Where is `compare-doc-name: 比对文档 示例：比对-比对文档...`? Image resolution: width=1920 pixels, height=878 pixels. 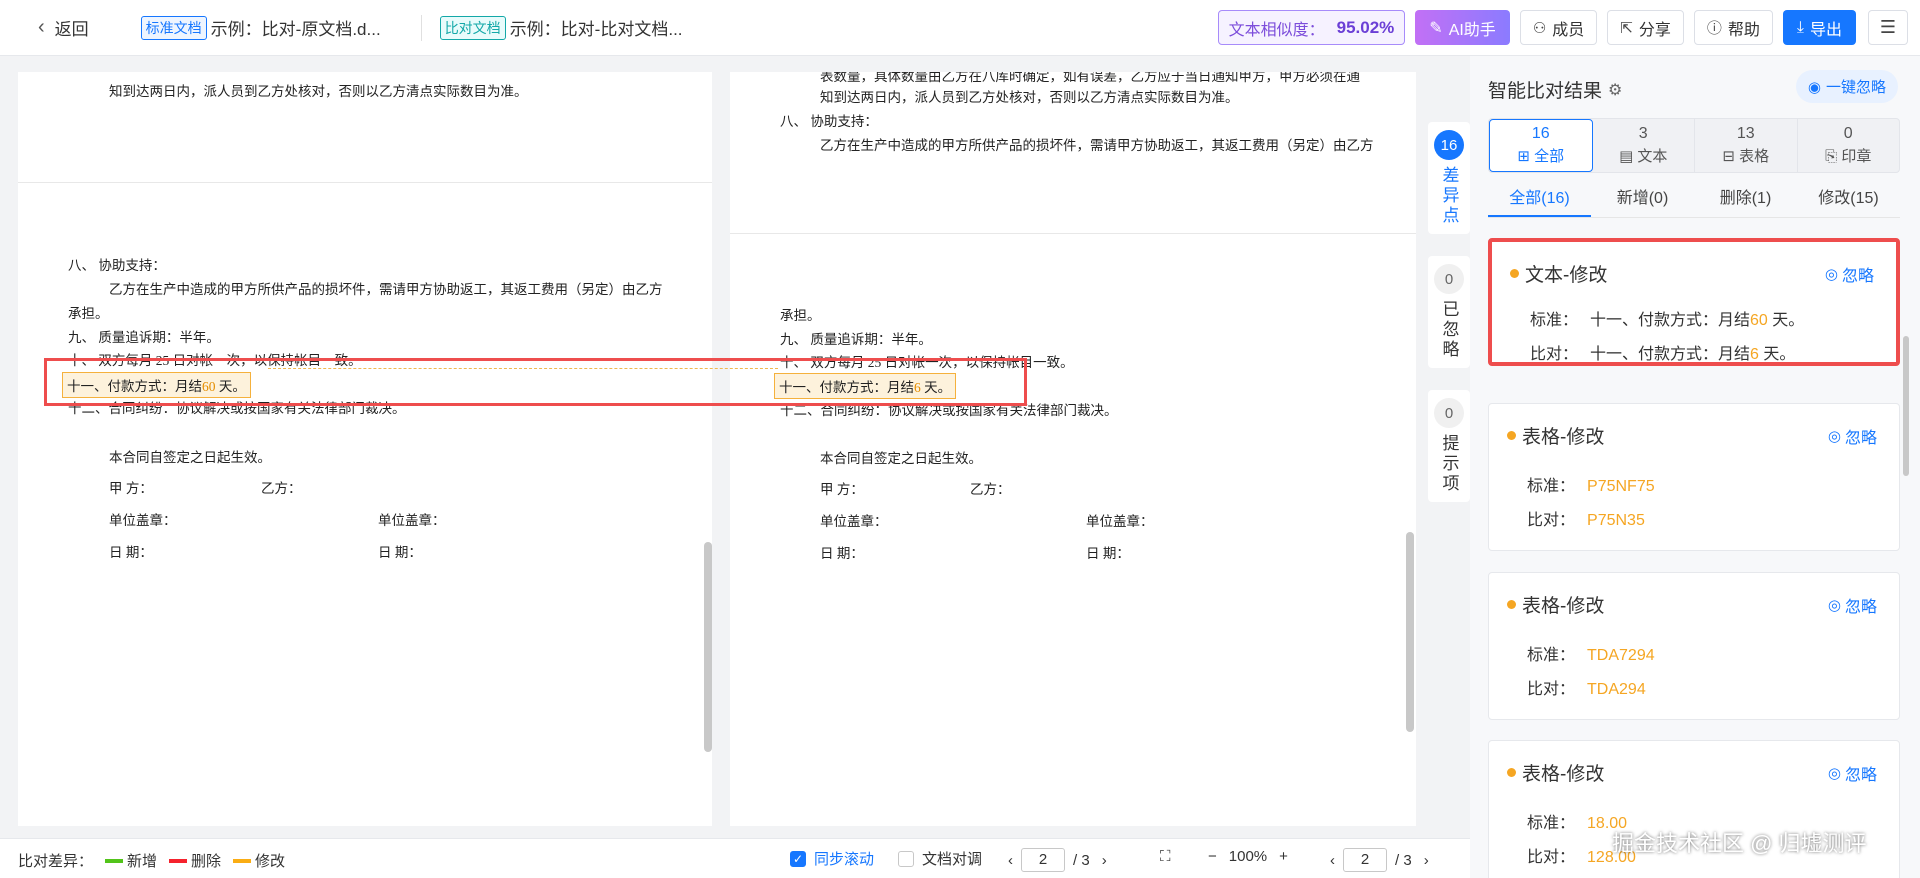
compare-doc-name: 比对文档 示例：比对-比对文档... is located at coordinates (551, 27).